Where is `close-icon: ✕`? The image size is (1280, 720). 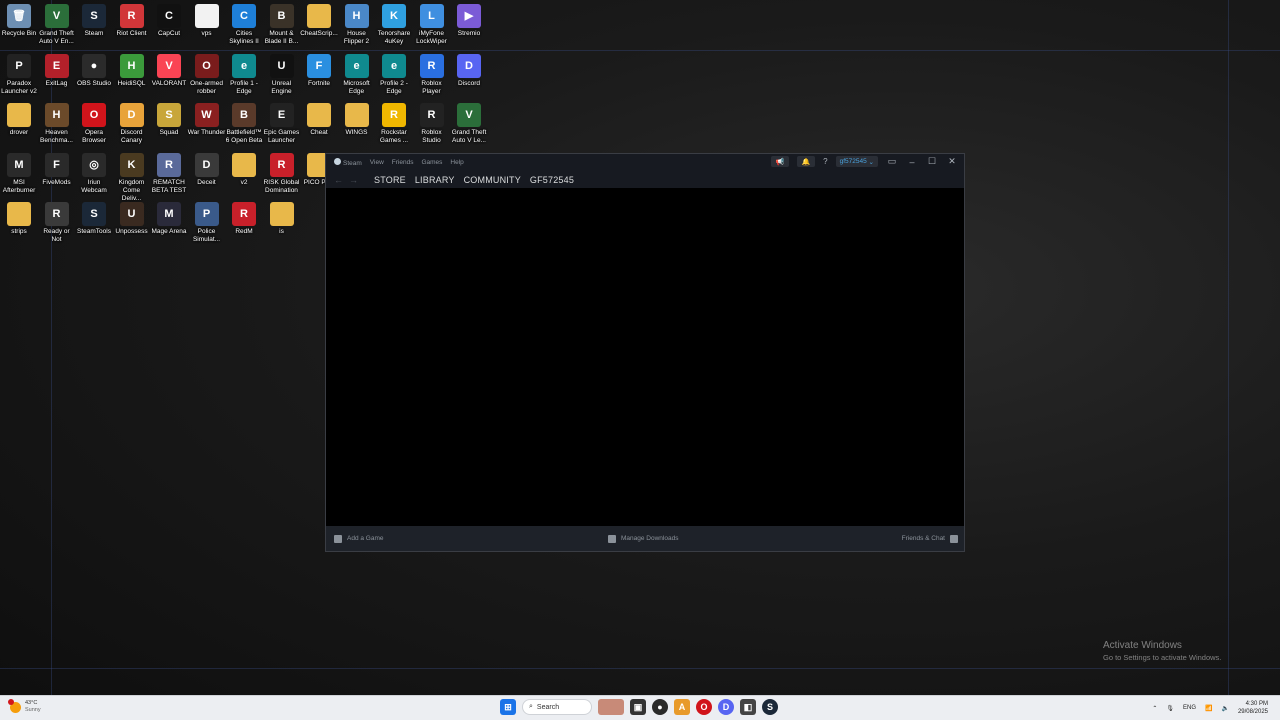
close-icon: ✕ is located at coordinates (952, 161).